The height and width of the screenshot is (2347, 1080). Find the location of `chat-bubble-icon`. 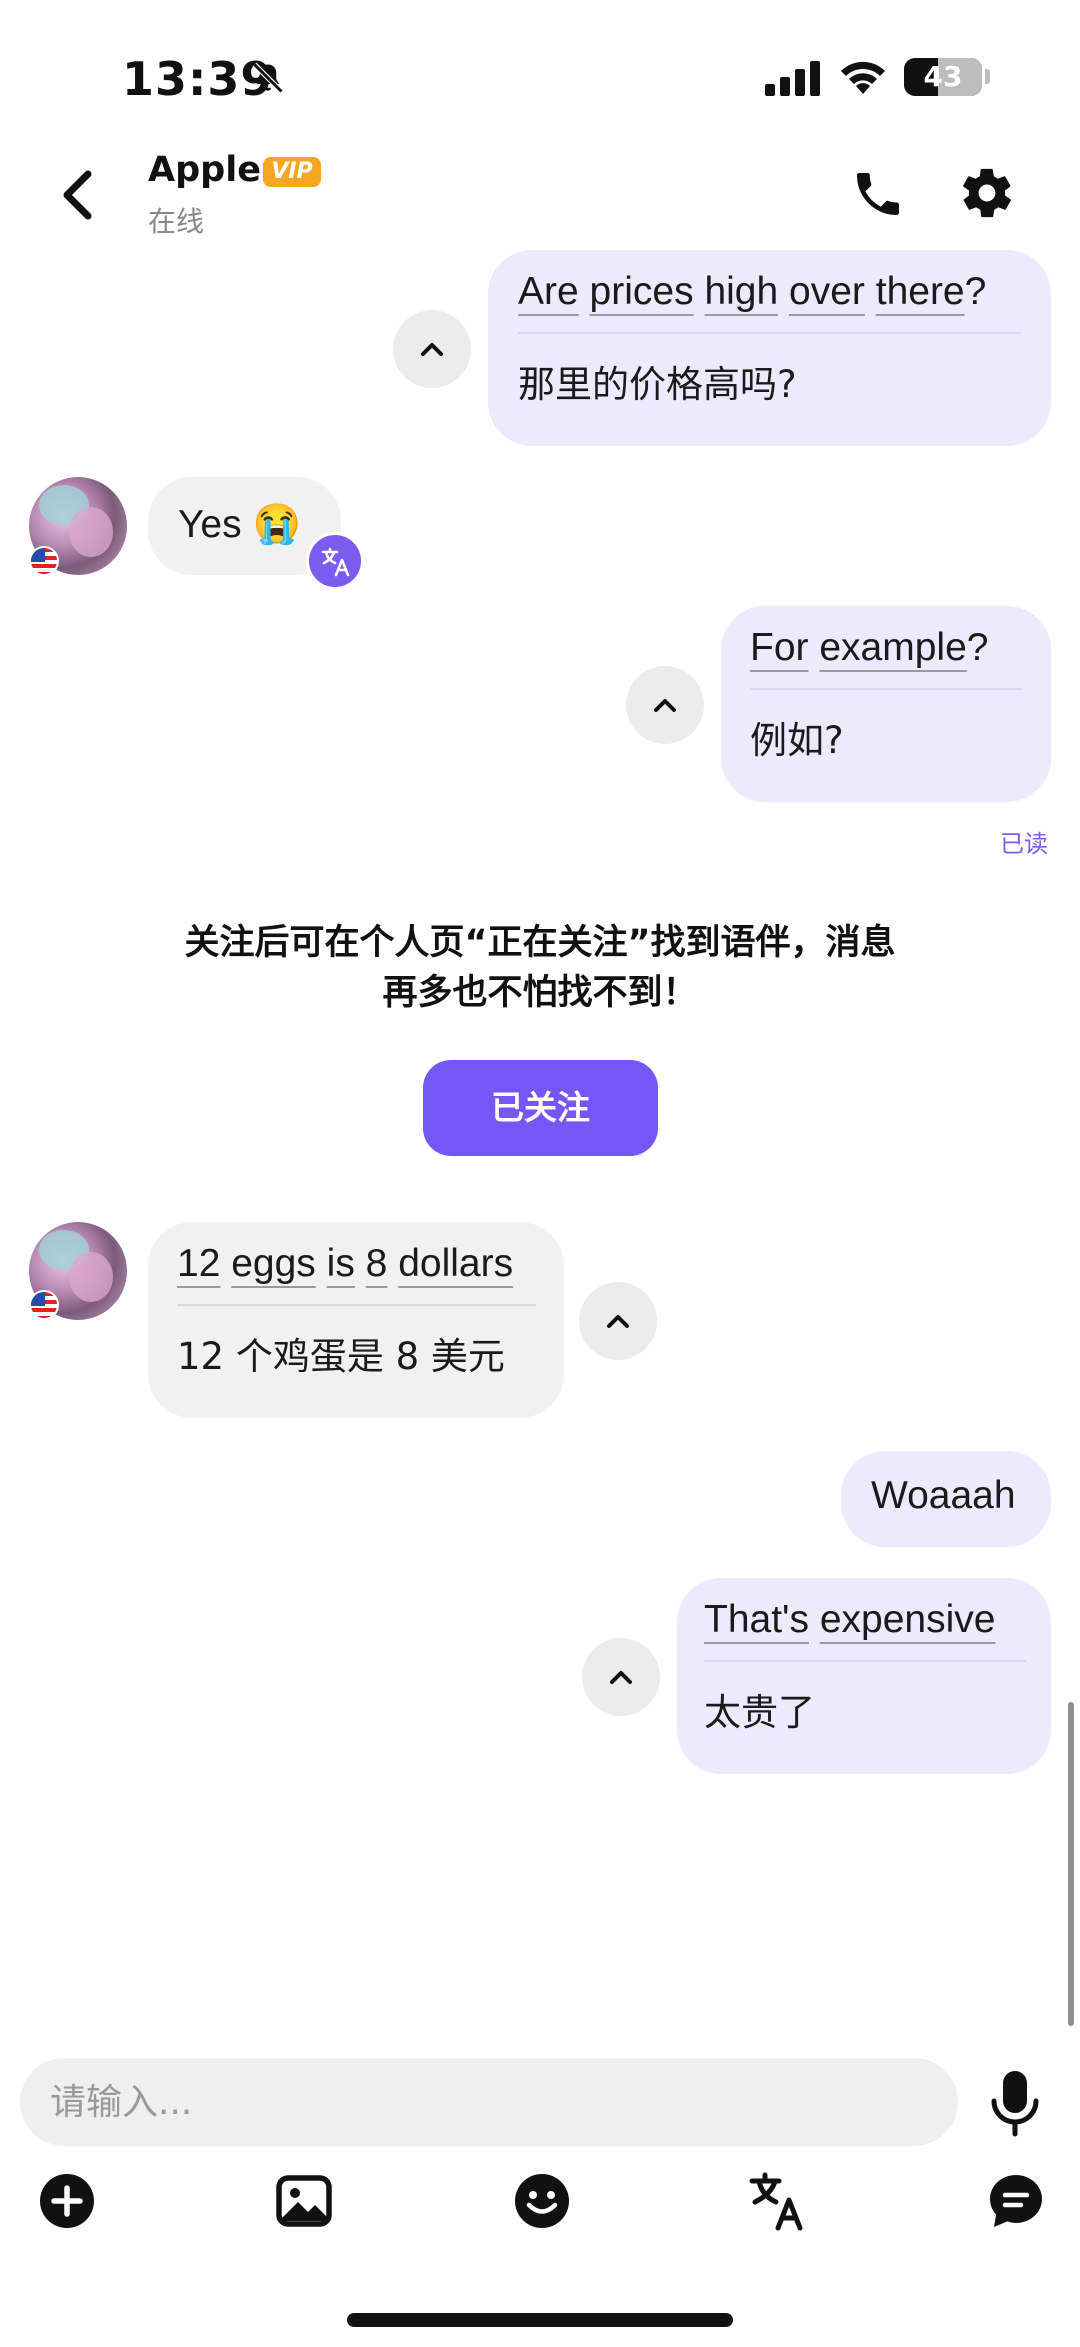

chat-bubble-icon is located at coordinates (1016, 2201).